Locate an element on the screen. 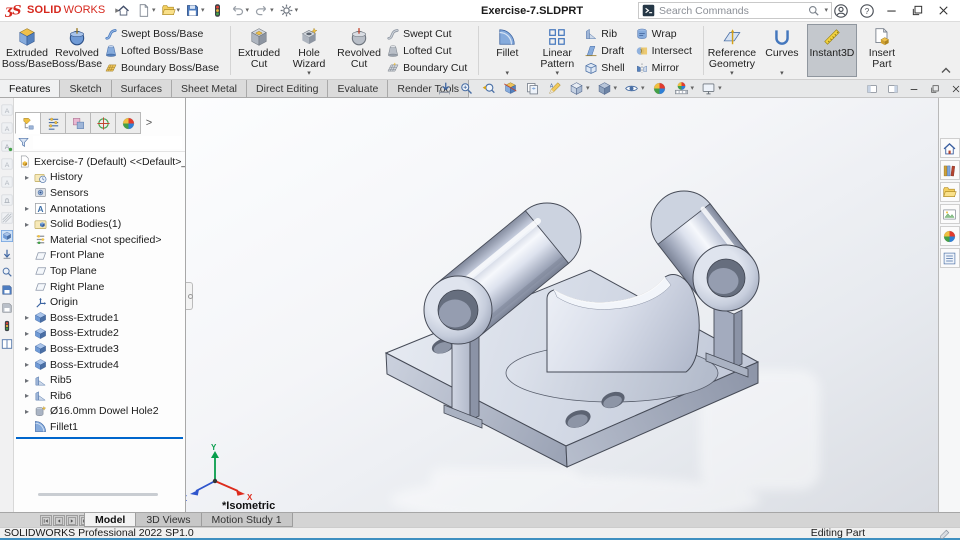  tree-item-rib6: ▸ Rib6 is located at coordinates (99, 396).